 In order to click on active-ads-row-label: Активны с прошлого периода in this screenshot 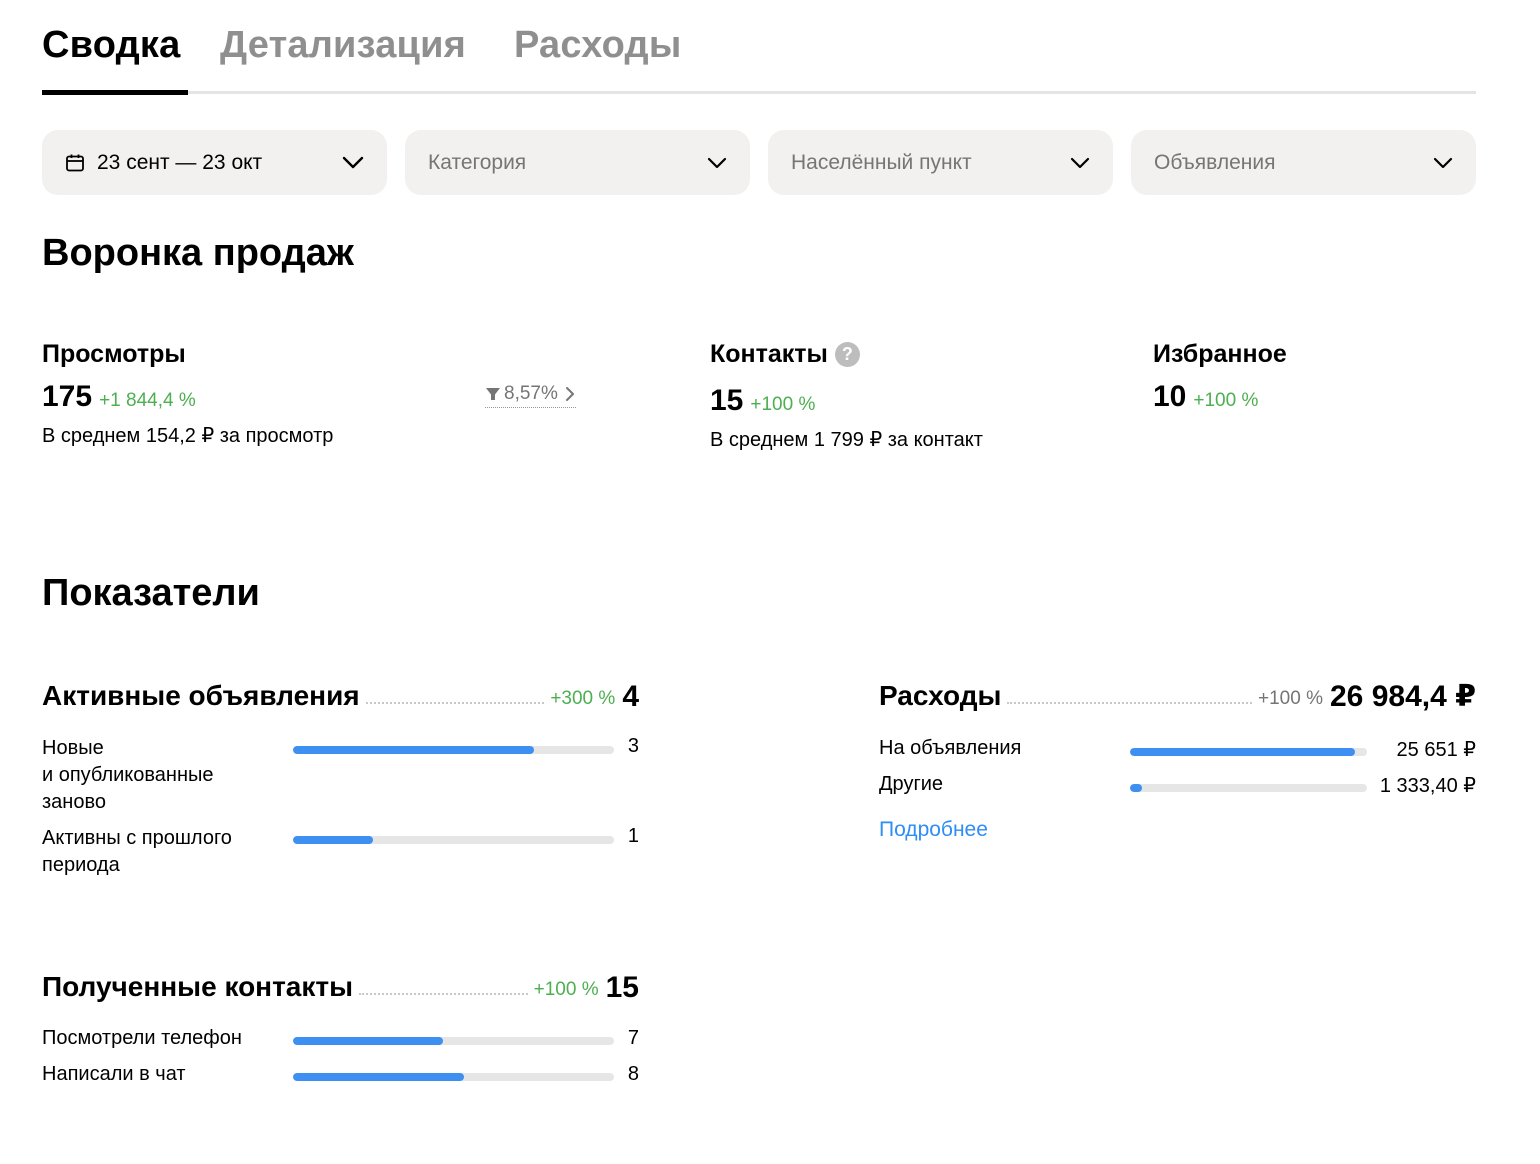, I will do `click(137, 852)`.